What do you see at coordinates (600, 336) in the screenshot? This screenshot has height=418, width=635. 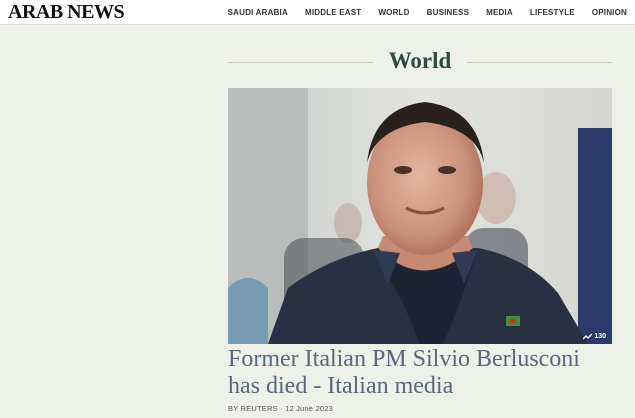 I see `gallery-count: 130` at bounding box center [600, 336].